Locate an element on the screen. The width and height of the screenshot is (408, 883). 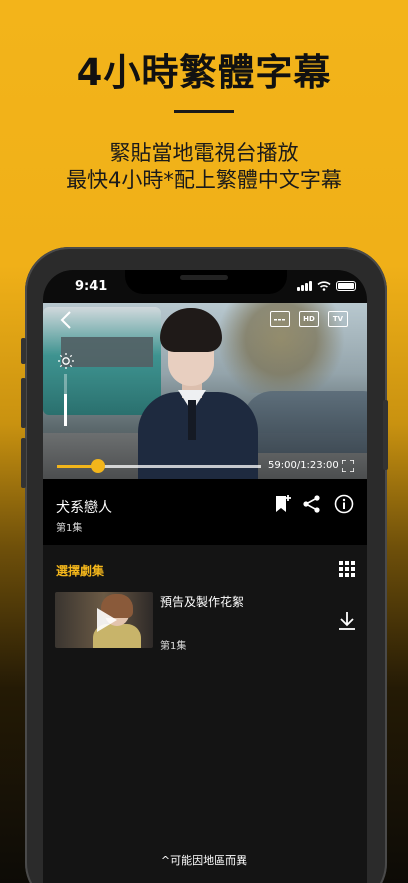
phone-power-button is located at coordinates (385, 435).